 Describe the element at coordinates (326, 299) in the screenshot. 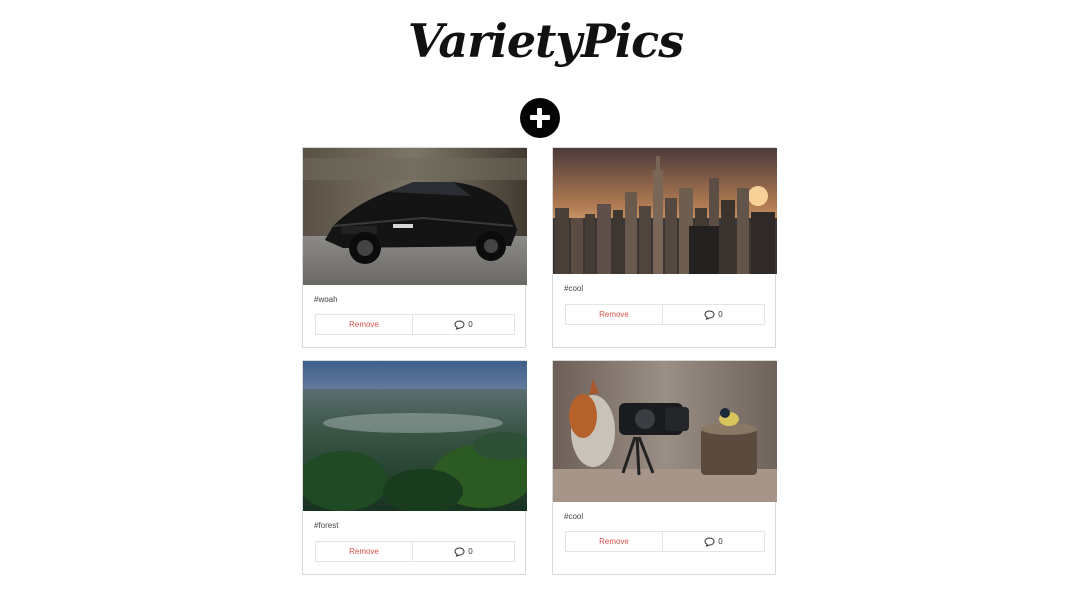

I see `card-tag: #woah` at that location.